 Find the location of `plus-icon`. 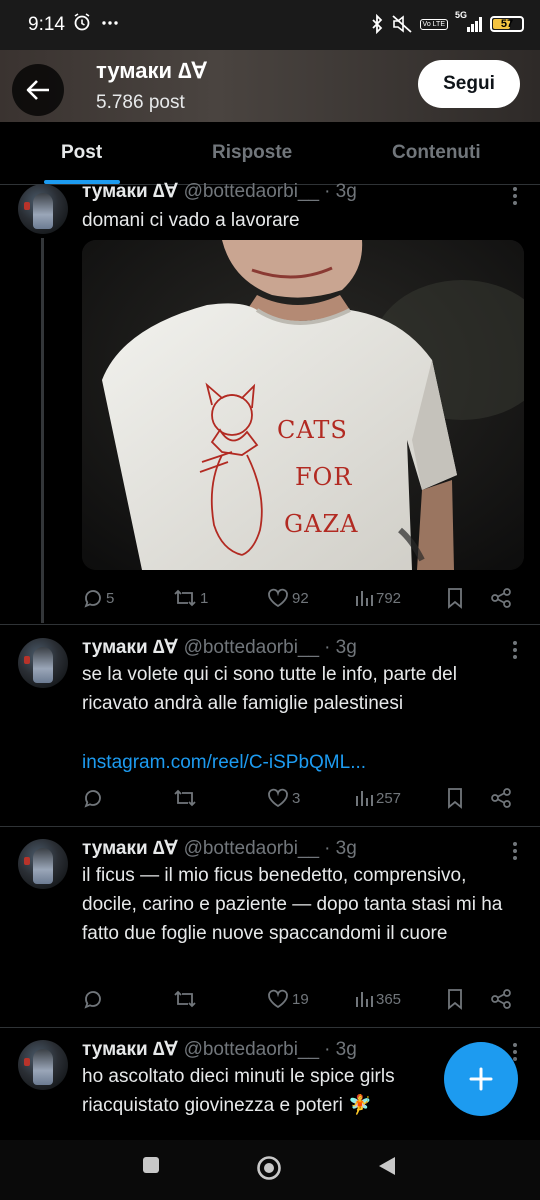

plus-icon is located at coordinates (481, 1079).